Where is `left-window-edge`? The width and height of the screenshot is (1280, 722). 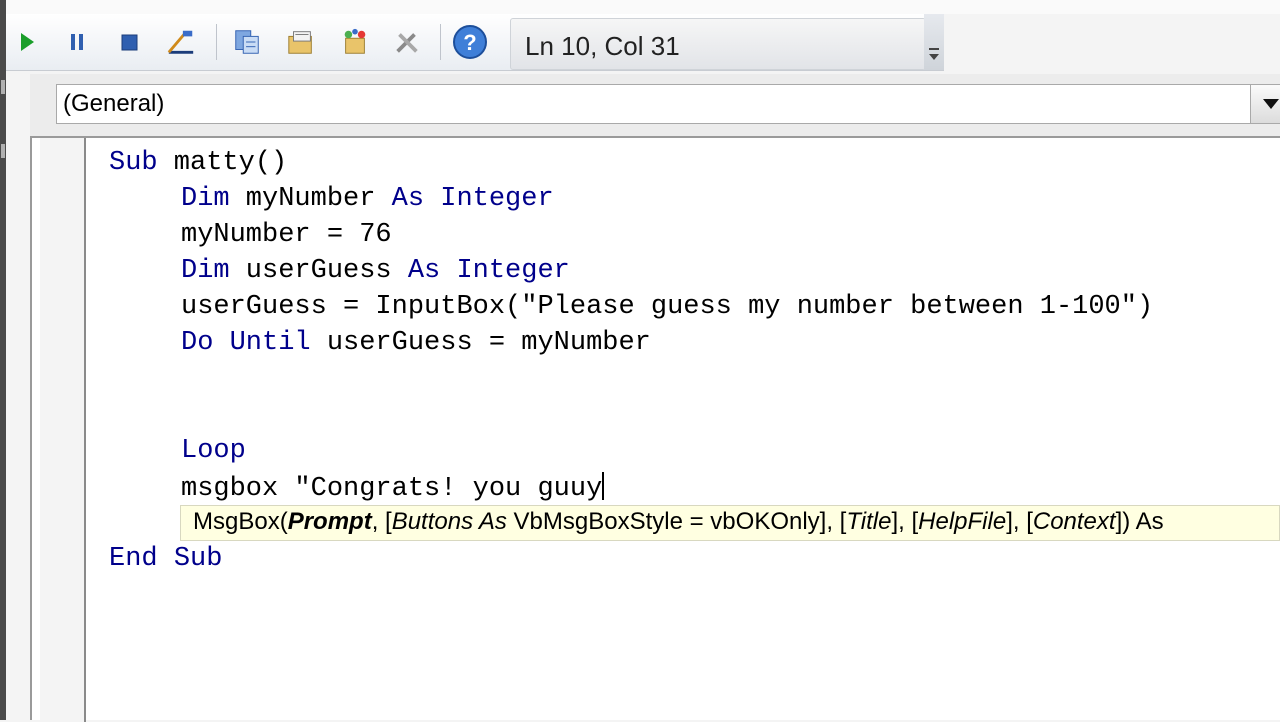 left-window-edge is located at coordinates (3, 360).